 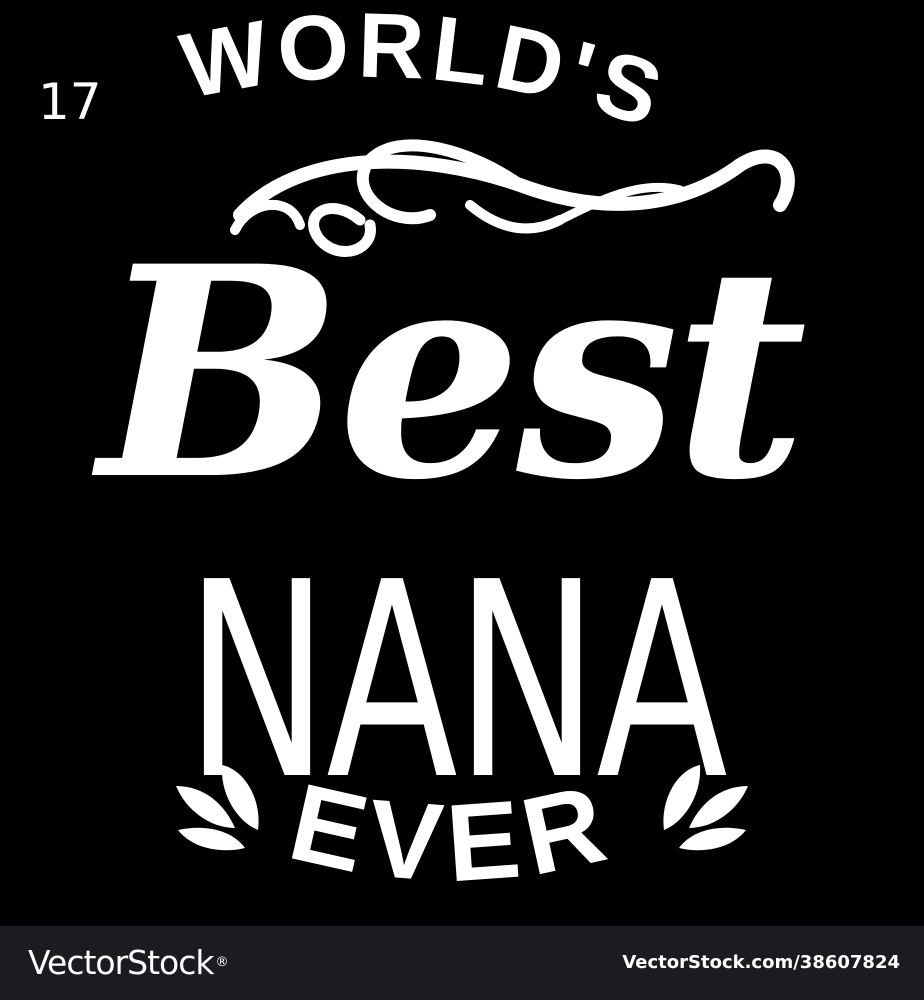 What do you see at coordinates (121, 962) in the screenshot?
I see `brand-name: VectorStock` at bounding box center [121, 962].